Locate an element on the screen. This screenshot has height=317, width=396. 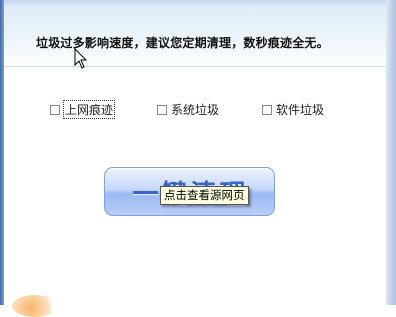
panel-top-stripe is located at coordinates (195, 4).